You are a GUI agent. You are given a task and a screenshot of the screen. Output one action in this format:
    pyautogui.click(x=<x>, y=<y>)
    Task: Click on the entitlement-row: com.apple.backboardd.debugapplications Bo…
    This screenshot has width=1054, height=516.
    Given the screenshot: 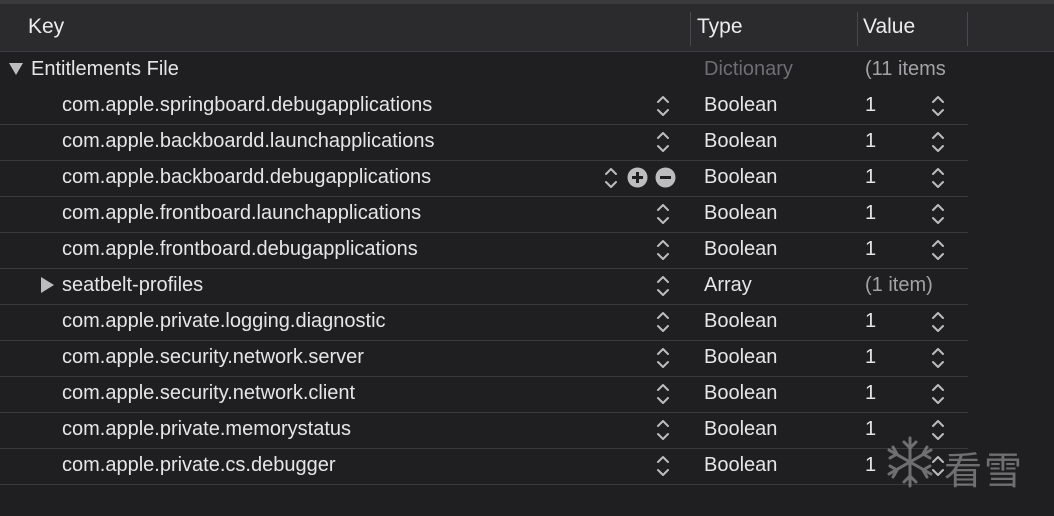 What is the action you would take?
    pyautogui.click(x=484, y=178)
    